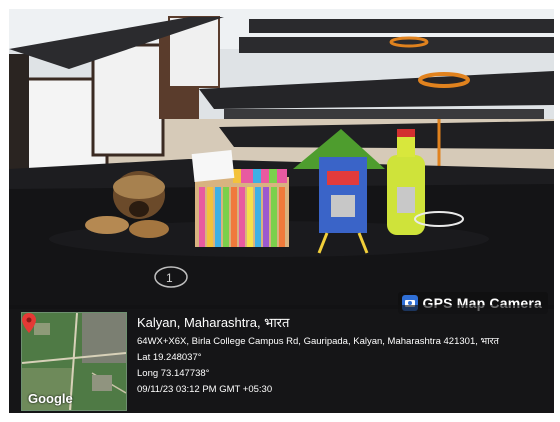 The width and height of the screenshot is (560, 422). What do you see at coordinates (213, 322) in the screenshot?
I see `location-title: Kalyan, Maharashtra, भारत` at bounding box center [213, 322].